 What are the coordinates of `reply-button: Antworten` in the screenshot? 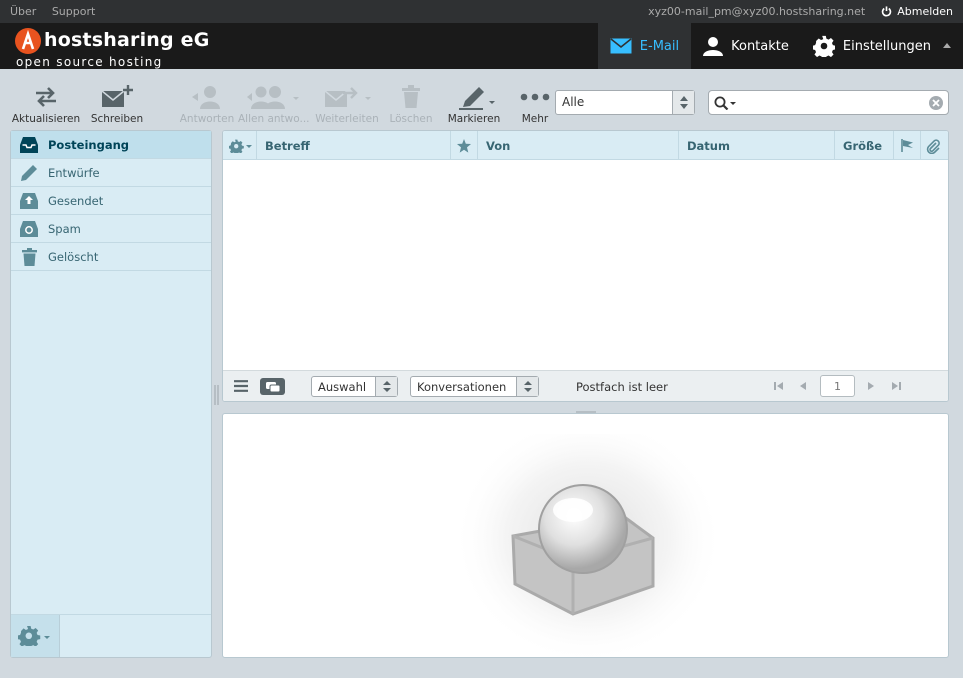 It's located at (207, 104).